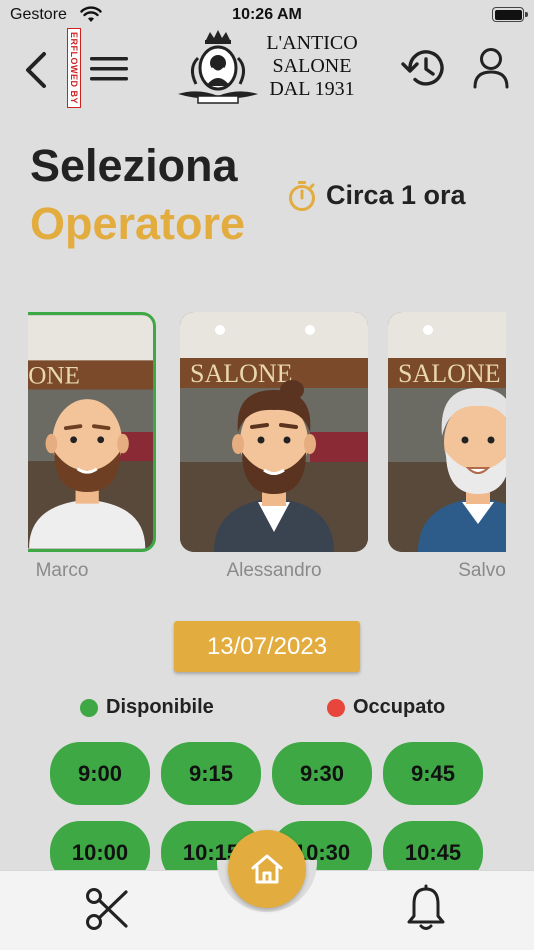 Image resolution: width=534 pixels, height=950 pixels. What do you see at coordinates (396, 195) in the screenshot?
I see `estimated-duration: Circa 1 ora` at bounding box center [396, 195].